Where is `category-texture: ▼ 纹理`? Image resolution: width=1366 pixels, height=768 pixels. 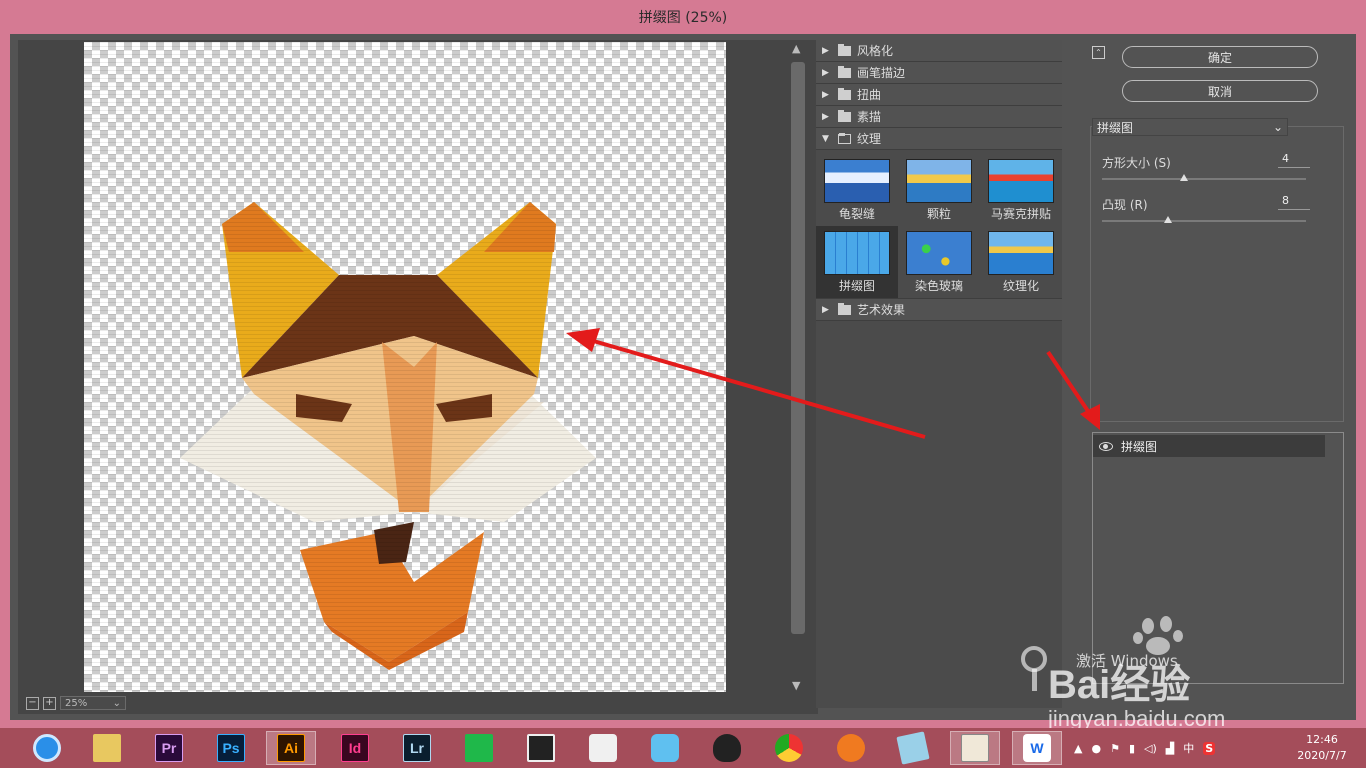 category-texture: ▼ 纹理 is located at coordinates (939, 139).